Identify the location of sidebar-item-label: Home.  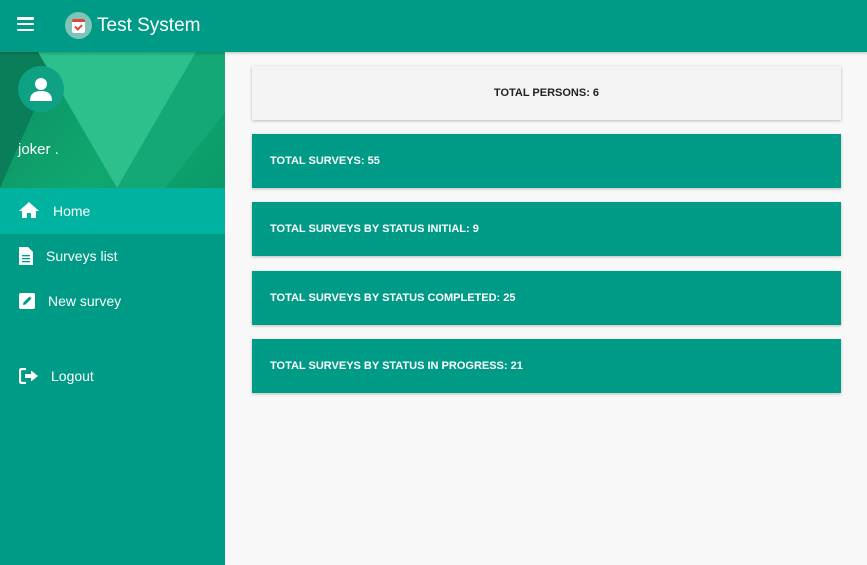
(72, 211).